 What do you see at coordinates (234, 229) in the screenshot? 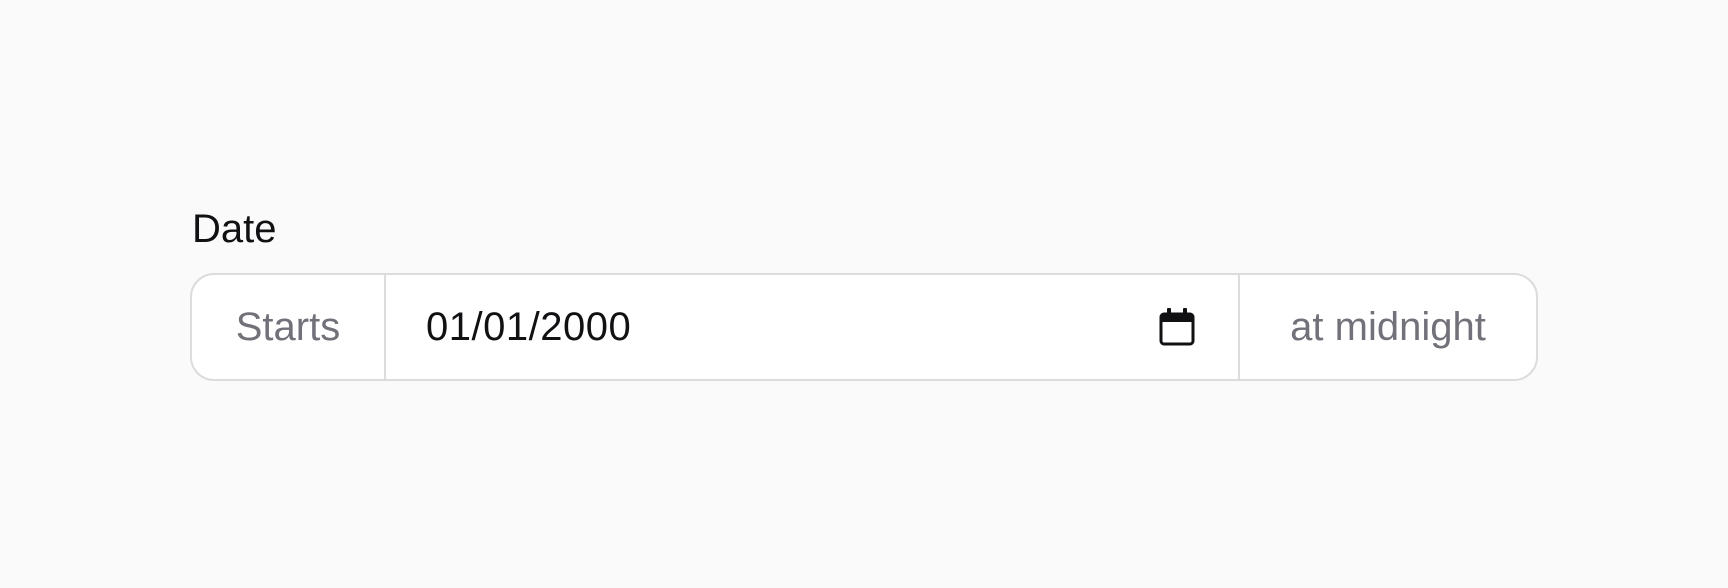
I see `date-label: Date` at bounding box center [234, 229].